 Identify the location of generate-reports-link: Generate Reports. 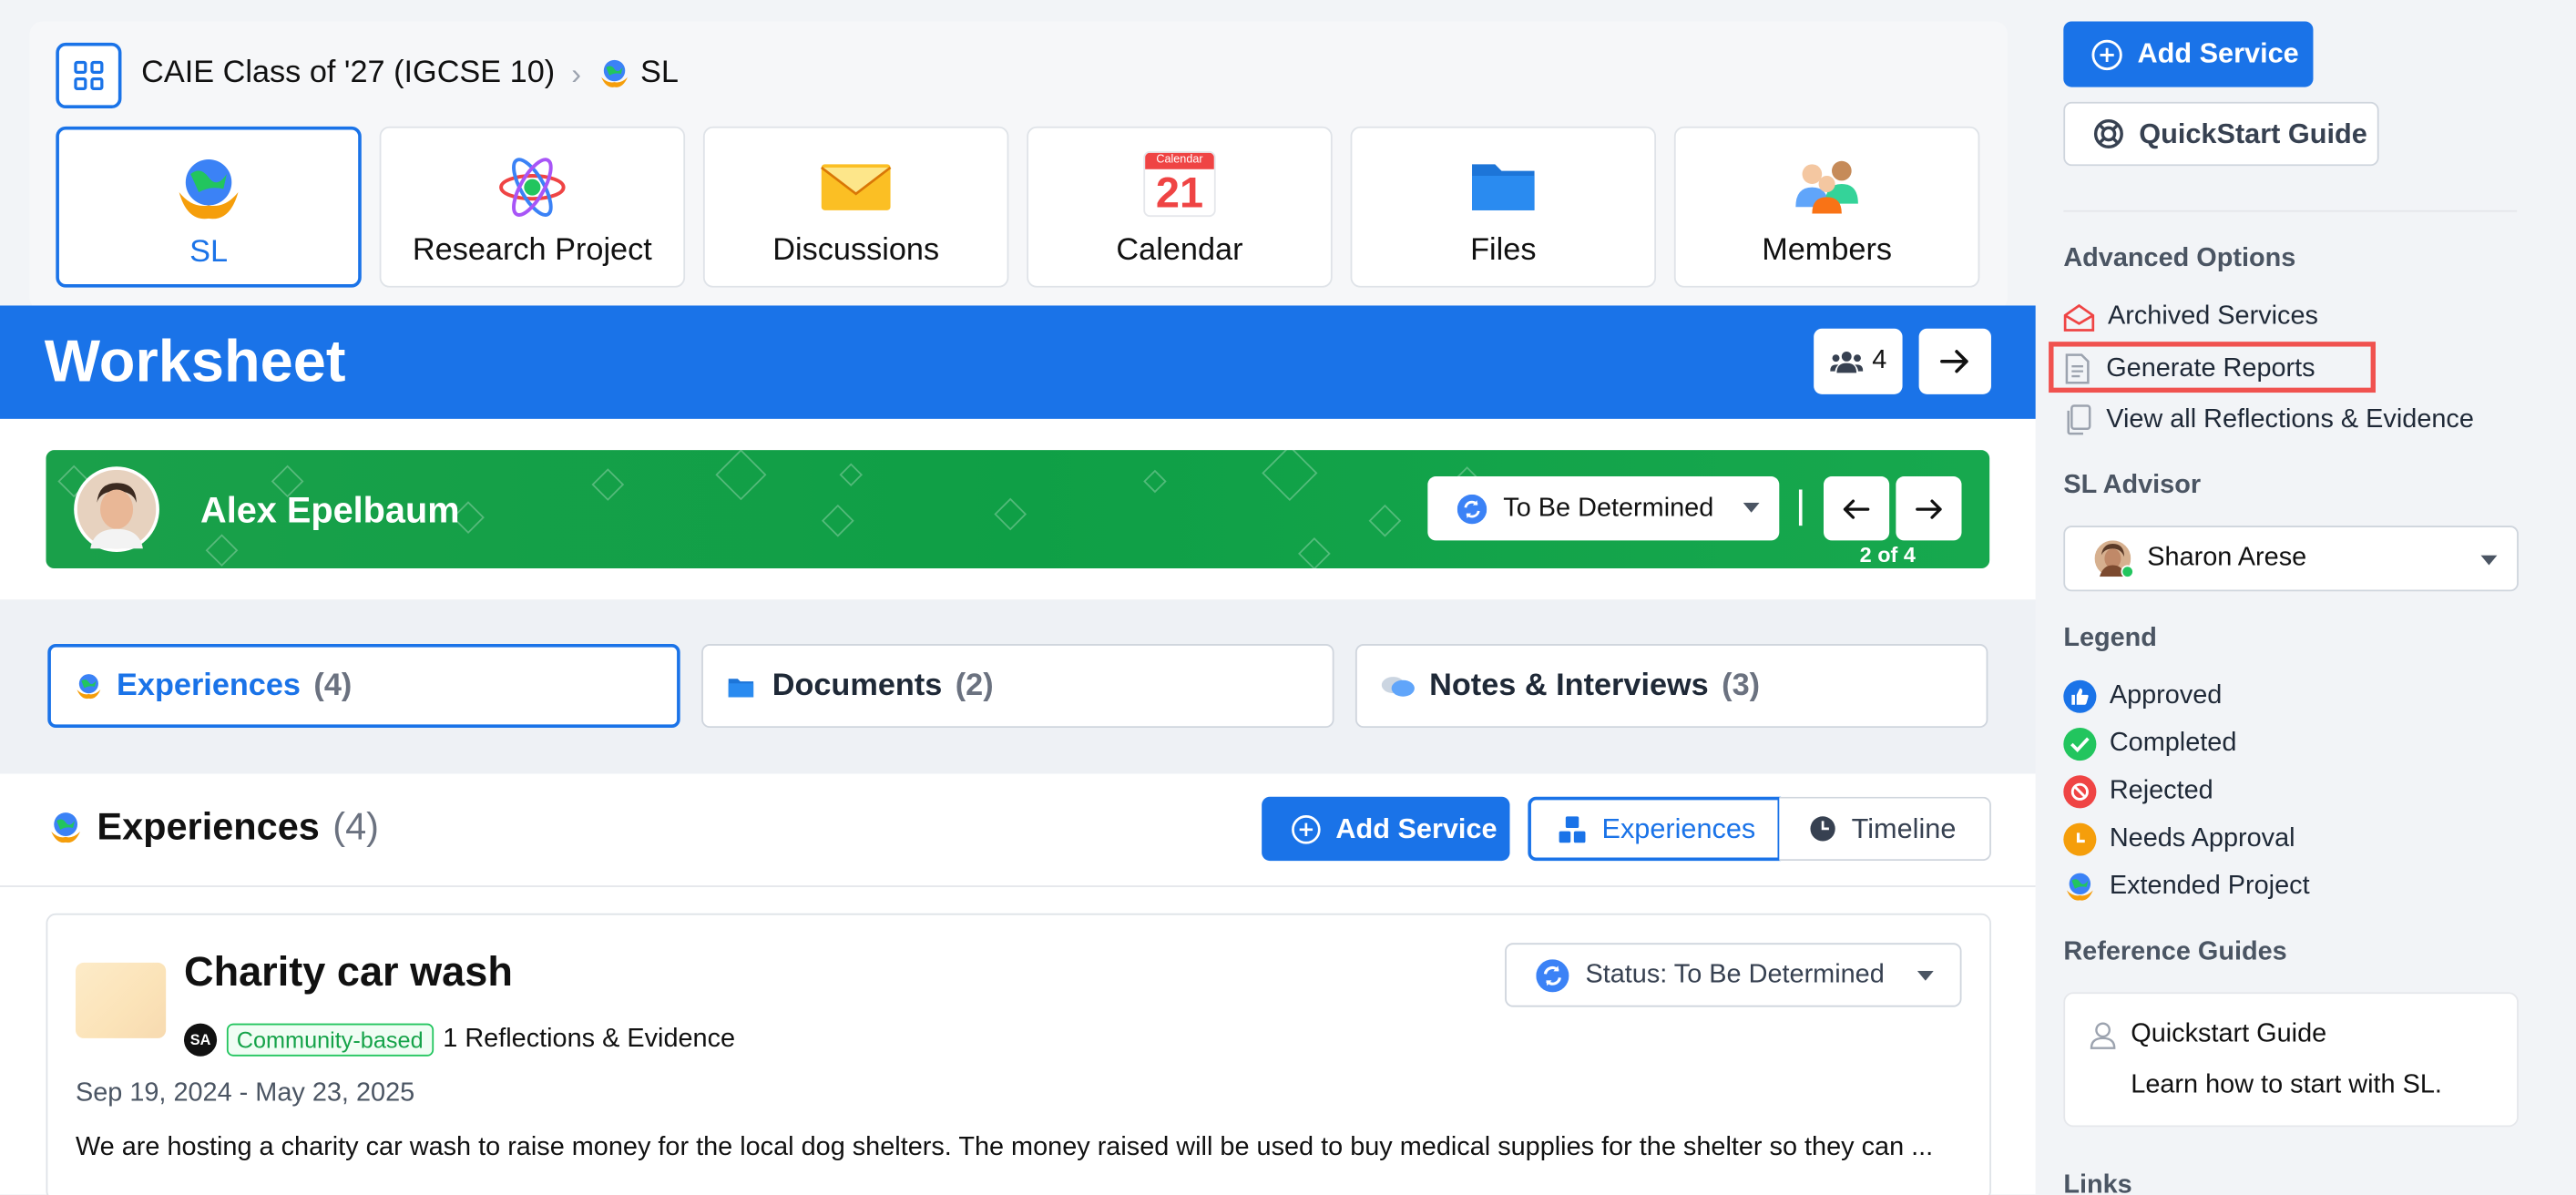
(2189, 368).